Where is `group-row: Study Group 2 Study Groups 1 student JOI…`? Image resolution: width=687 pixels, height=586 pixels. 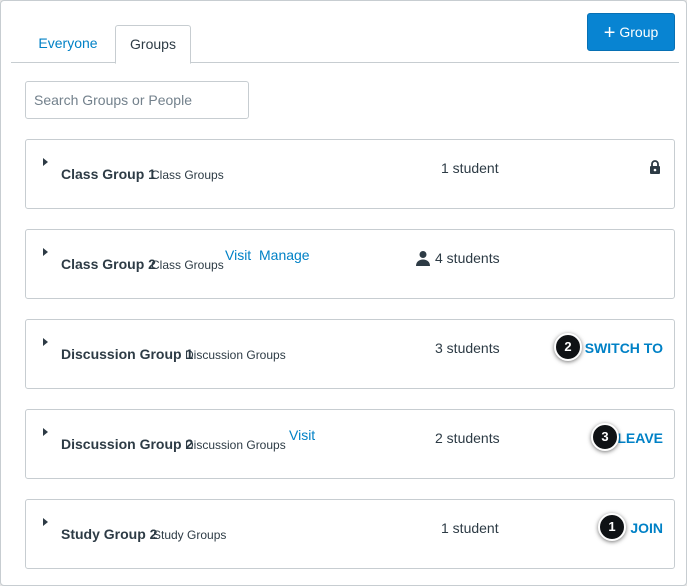
group-row: Study Group 2 Study Groups 1 student JOI… is located at coordinates (350, 534).